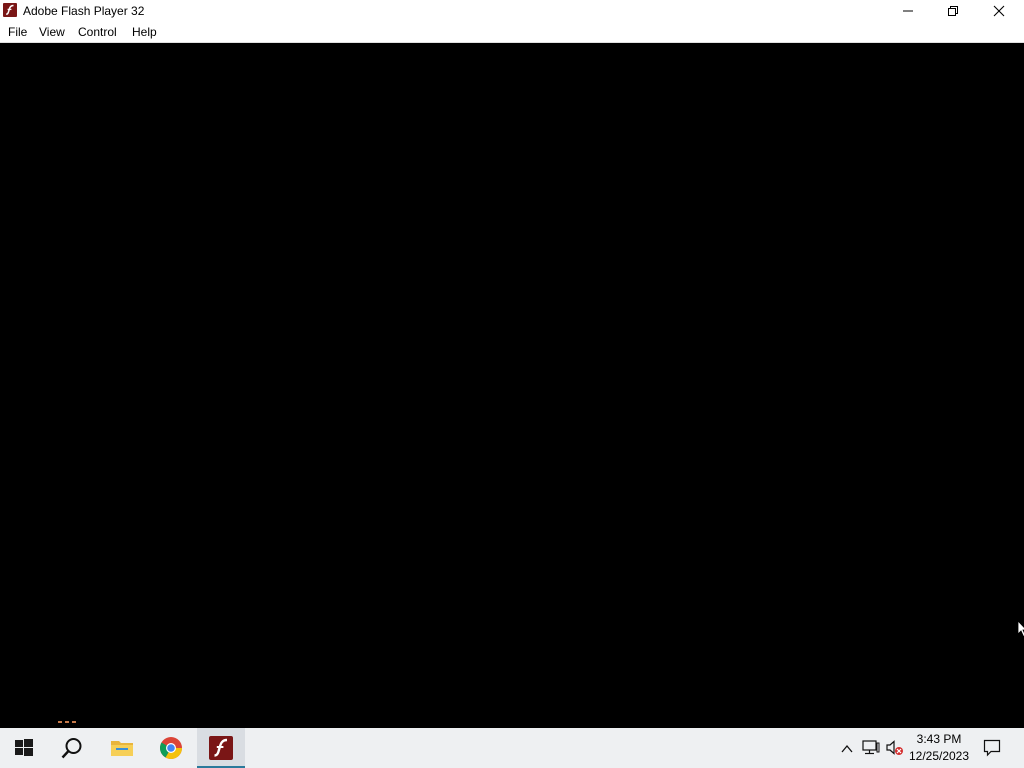  I want to click on volume-muted-icon, so click(895, 748).